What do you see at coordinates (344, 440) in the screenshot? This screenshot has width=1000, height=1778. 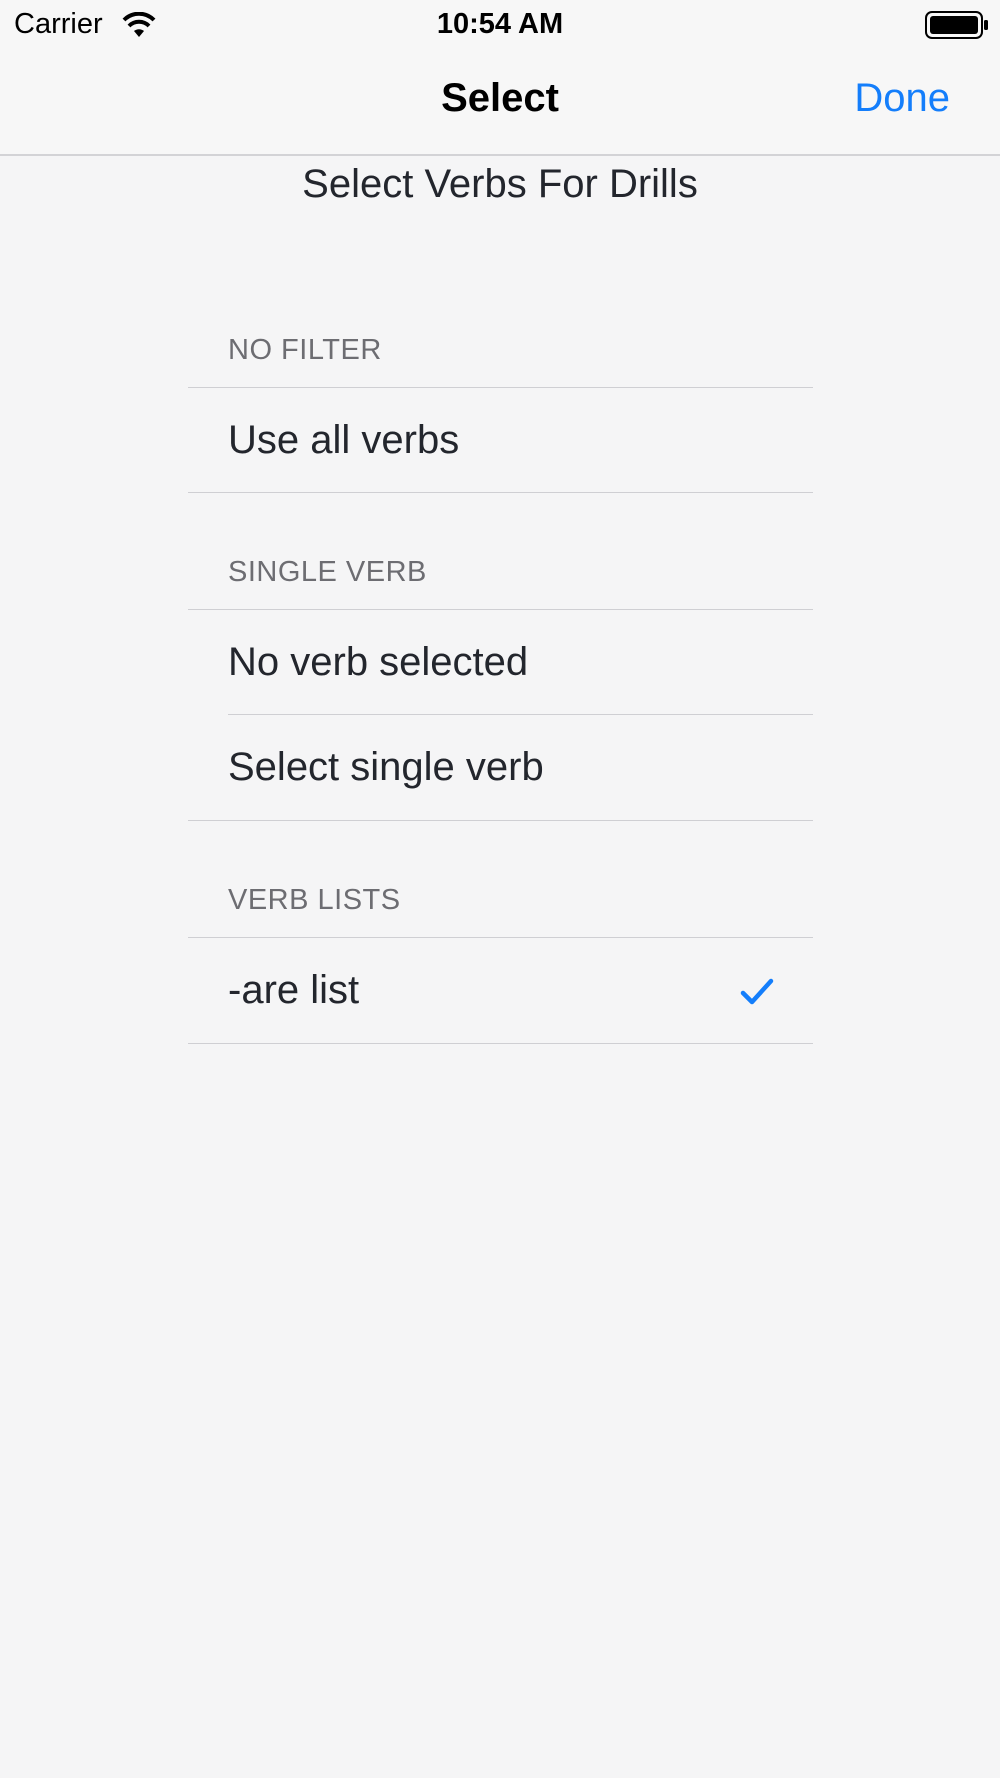 I see `row-label: Use all verbs` at bounding box center [344, 440].